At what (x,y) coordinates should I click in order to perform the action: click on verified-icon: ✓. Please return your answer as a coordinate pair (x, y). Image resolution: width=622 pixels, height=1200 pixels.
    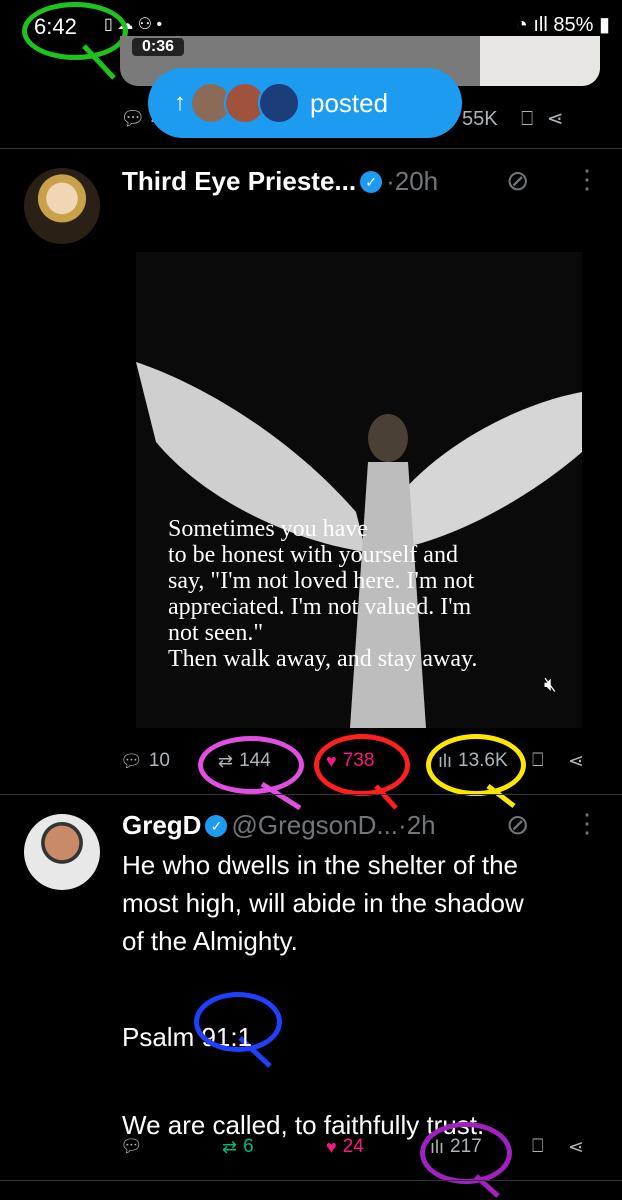
    Looking at the image, I should click on (216, 825).